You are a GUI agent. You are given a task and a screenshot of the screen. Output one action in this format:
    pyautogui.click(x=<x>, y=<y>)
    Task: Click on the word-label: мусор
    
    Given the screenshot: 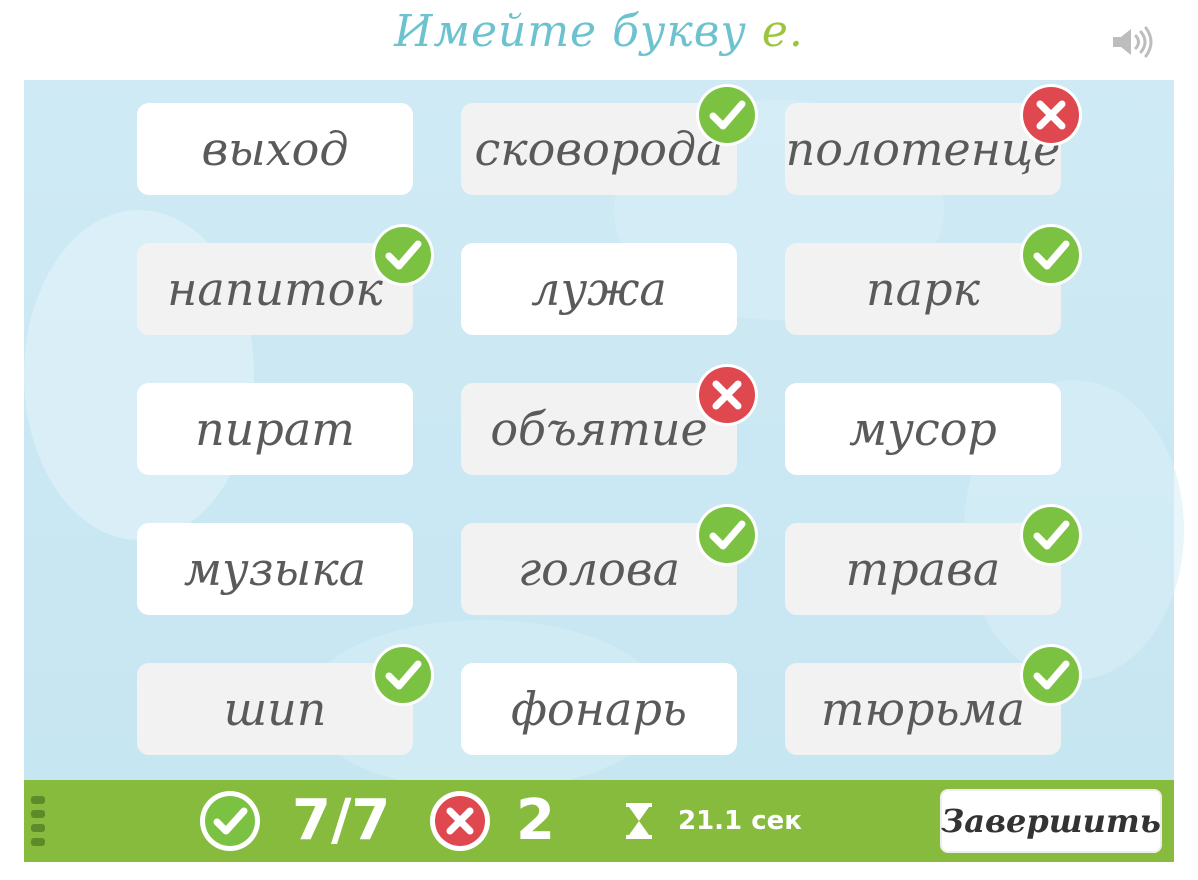 What is the action you would take?
    pyautogui.click(x=923, y=429)
    